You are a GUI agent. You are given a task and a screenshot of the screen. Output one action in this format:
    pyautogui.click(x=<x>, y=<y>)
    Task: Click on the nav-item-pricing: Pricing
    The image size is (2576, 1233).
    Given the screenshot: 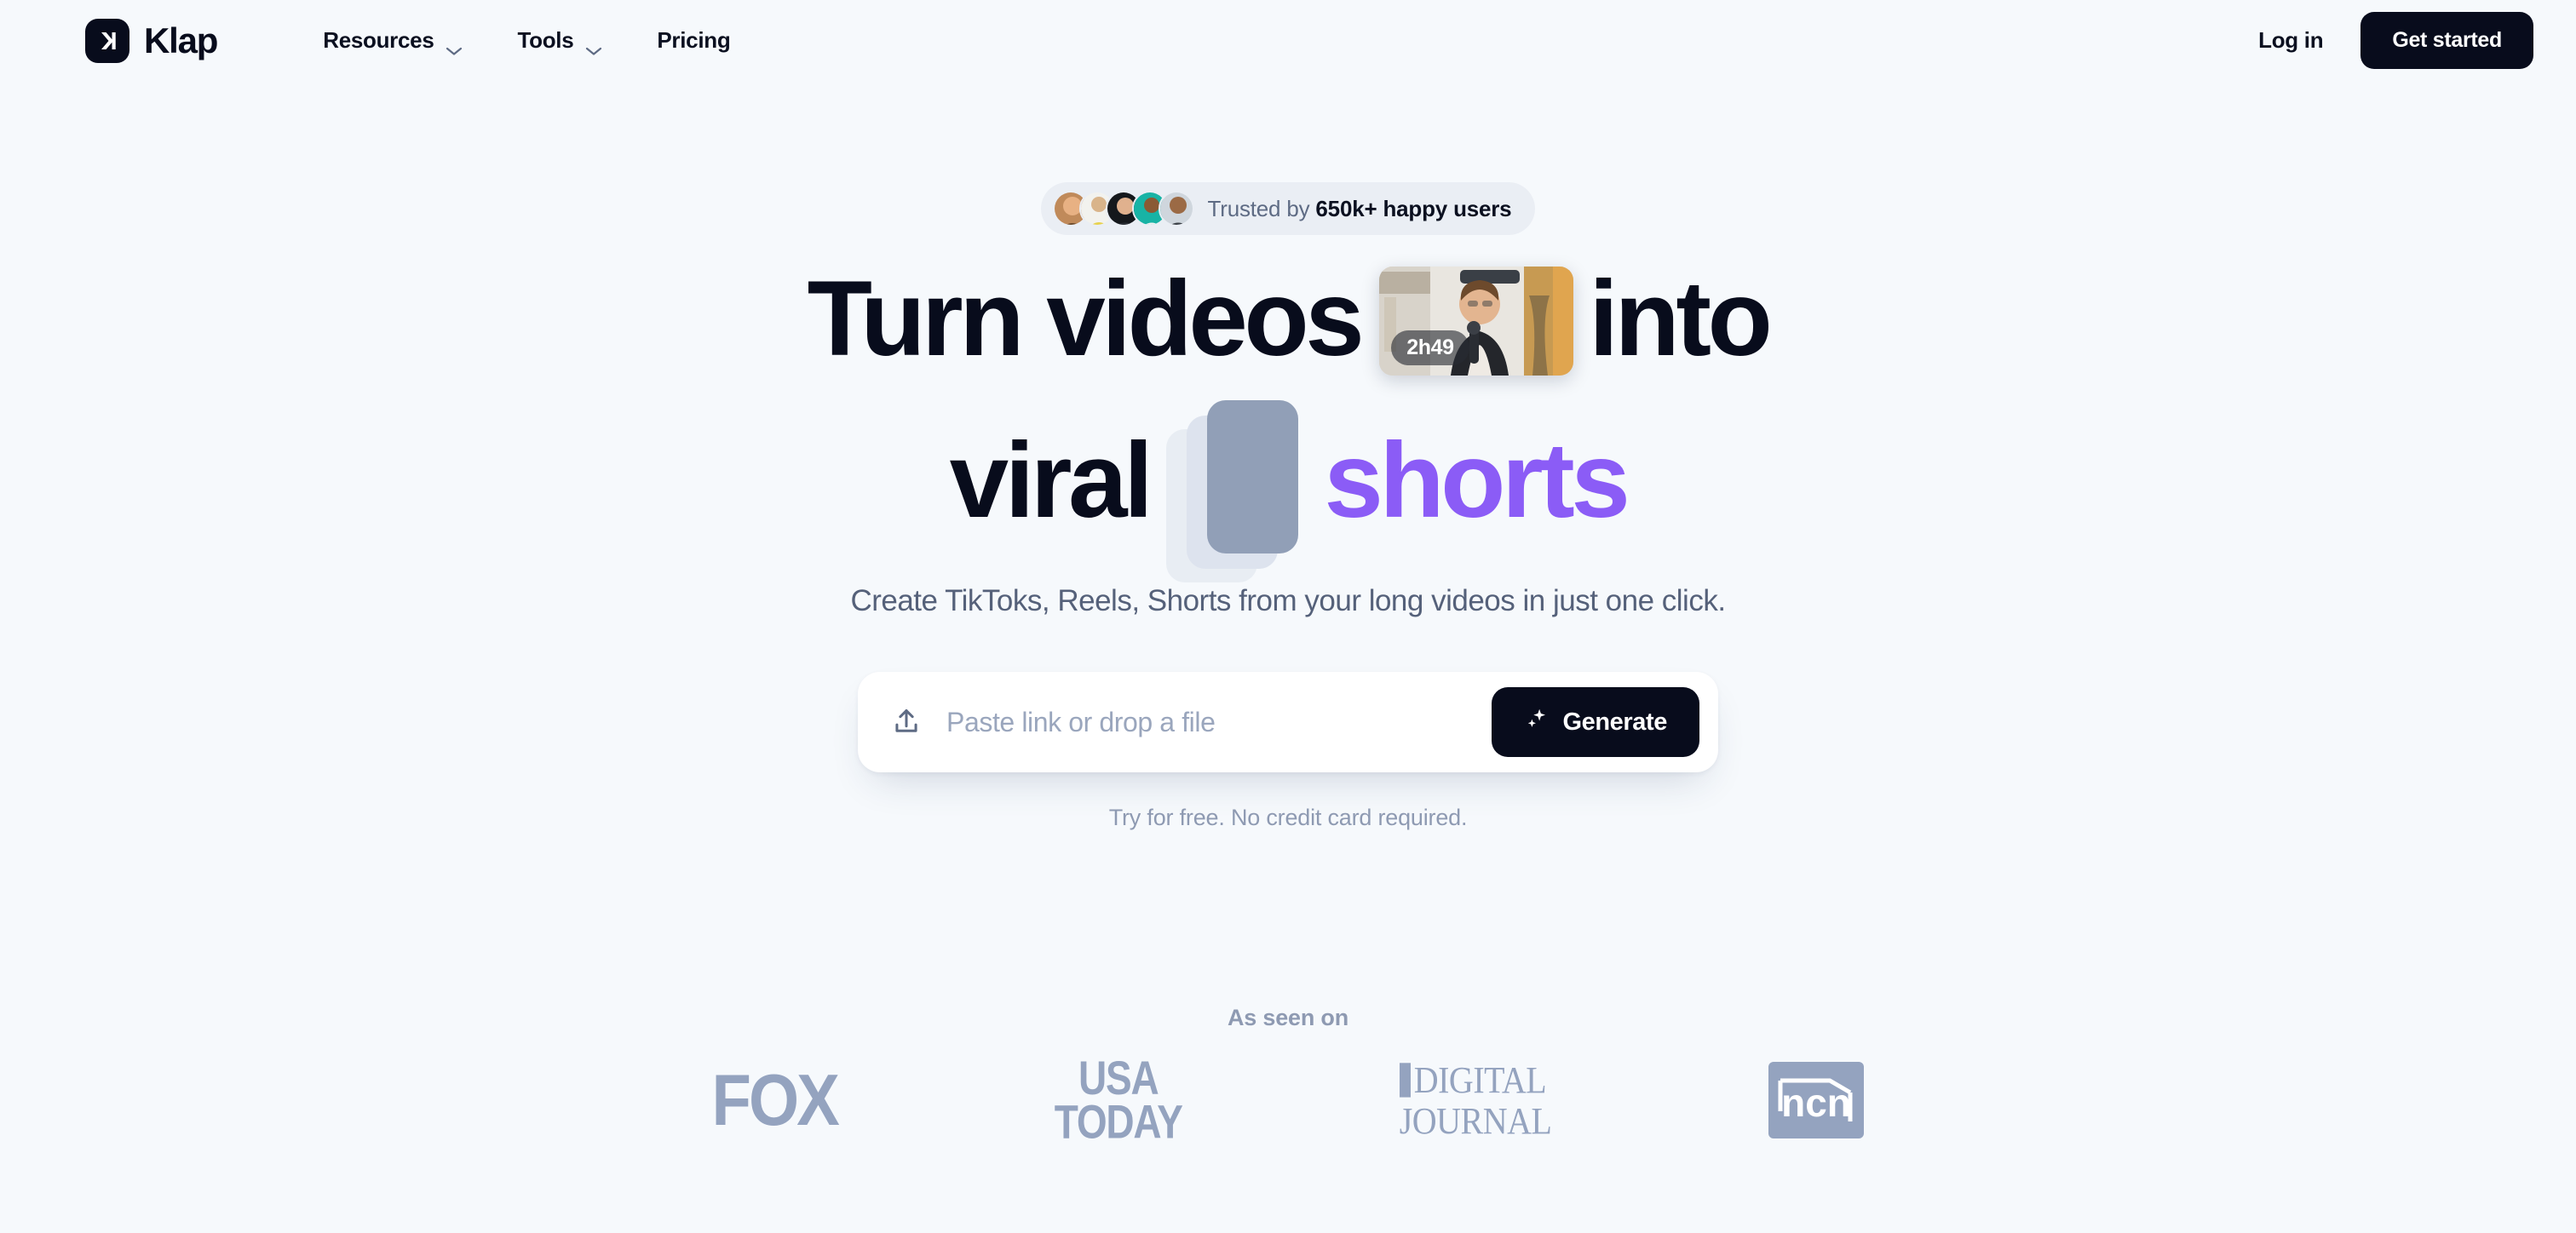 What is the action you would take?
    pyautogui.click(x=694, y=40)
    